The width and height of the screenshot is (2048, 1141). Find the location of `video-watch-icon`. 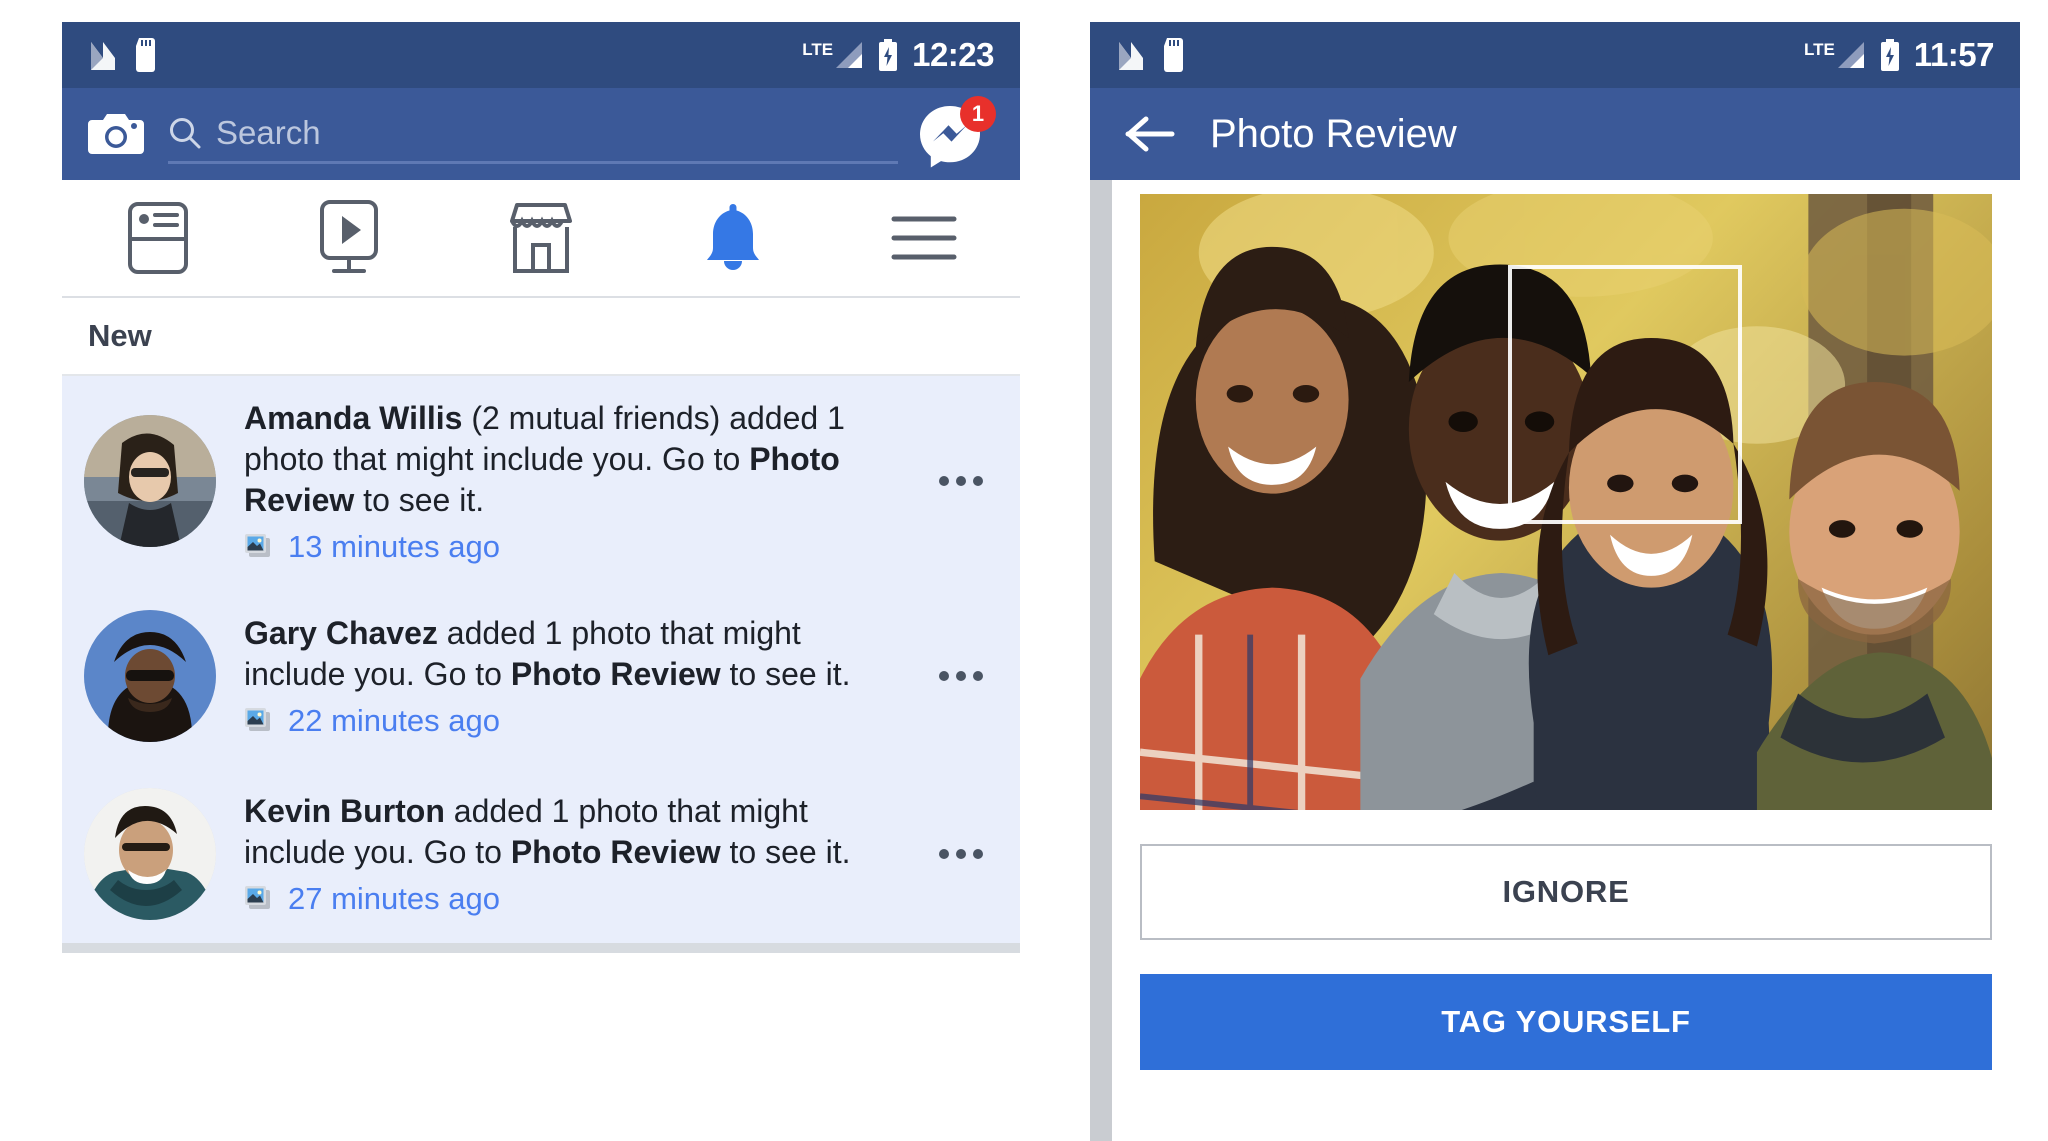

video-watch-icon is located at coordinates (349, 236).